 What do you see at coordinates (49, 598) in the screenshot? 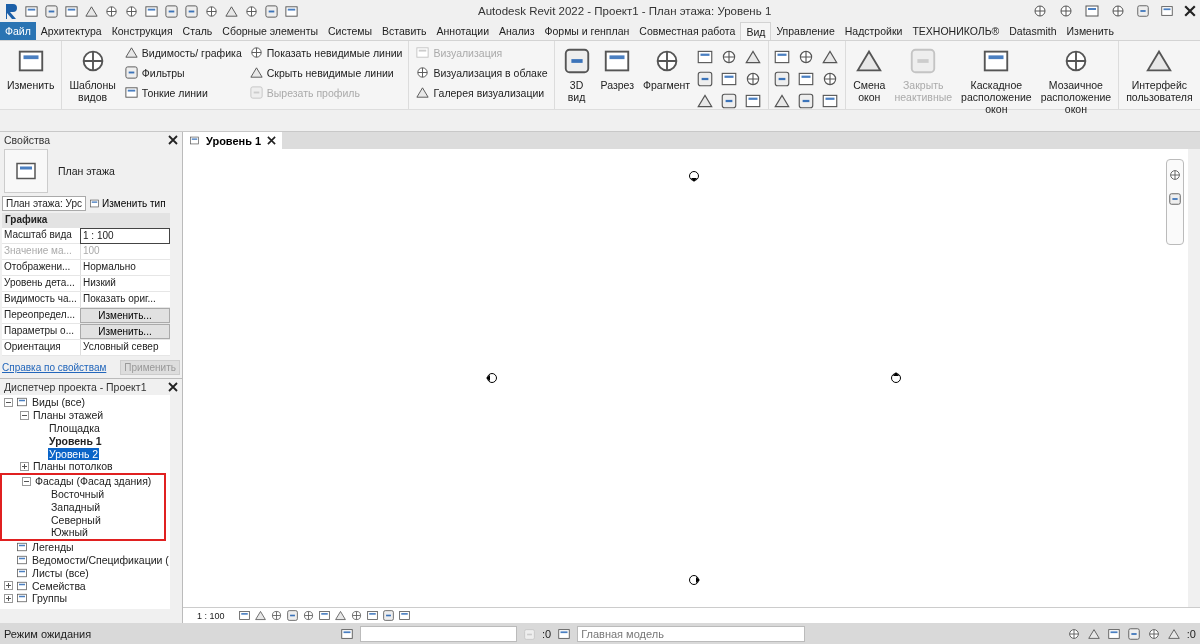
I see `tree-item: Группы` at bounding box center [49, 598].